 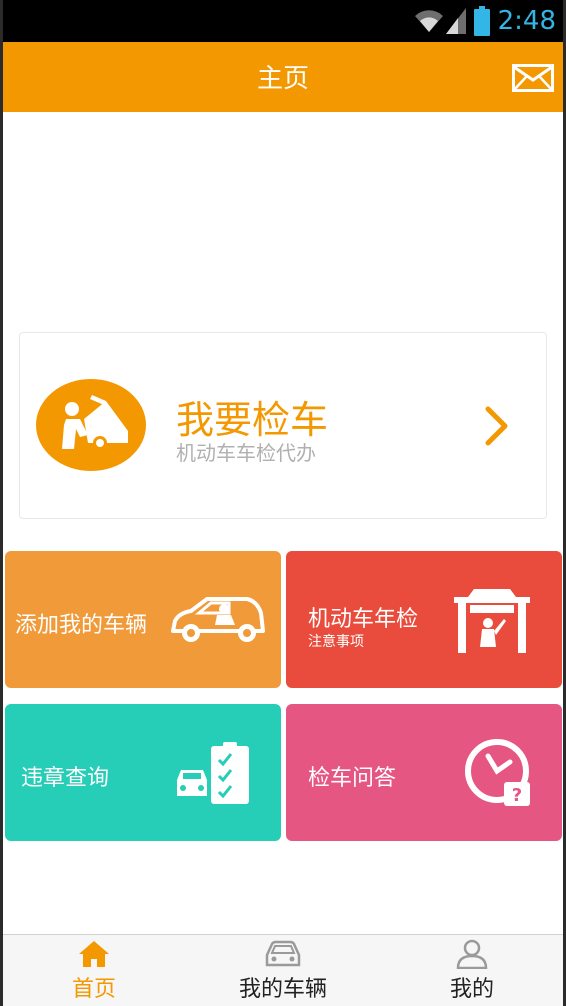 What do you see at coordinates (471, 989) in the screenshot?
I see `tab-me-label: 我的` at bounding box center [471, 989].